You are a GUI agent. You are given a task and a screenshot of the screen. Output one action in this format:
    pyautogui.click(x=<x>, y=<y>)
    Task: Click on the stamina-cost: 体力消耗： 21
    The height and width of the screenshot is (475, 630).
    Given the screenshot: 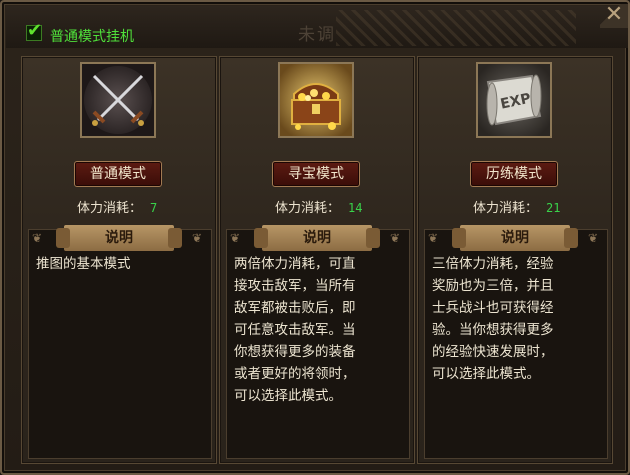 What is the action you would take?
    pyautogui.click(x=516, y=206)
    